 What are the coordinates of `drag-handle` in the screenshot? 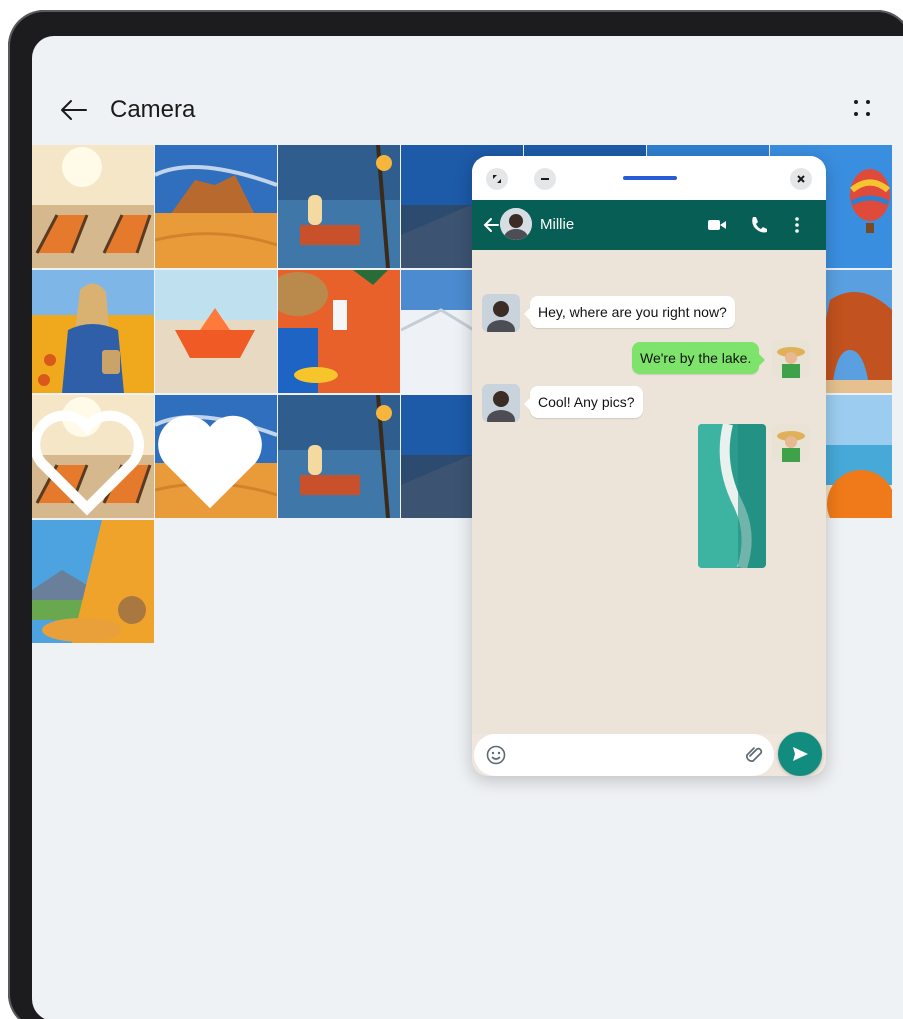 It's located at (650, 178).